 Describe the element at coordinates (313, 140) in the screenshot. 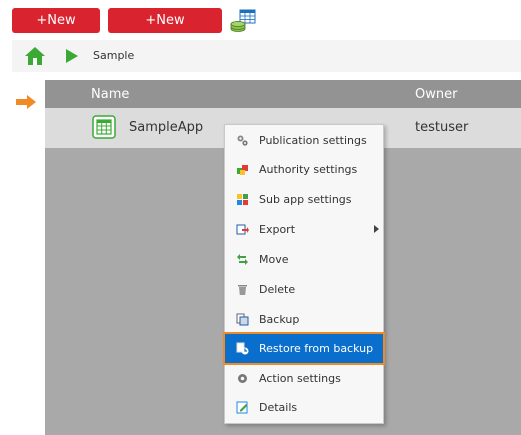

I see `menu-item-label: Publication settings` at that location.